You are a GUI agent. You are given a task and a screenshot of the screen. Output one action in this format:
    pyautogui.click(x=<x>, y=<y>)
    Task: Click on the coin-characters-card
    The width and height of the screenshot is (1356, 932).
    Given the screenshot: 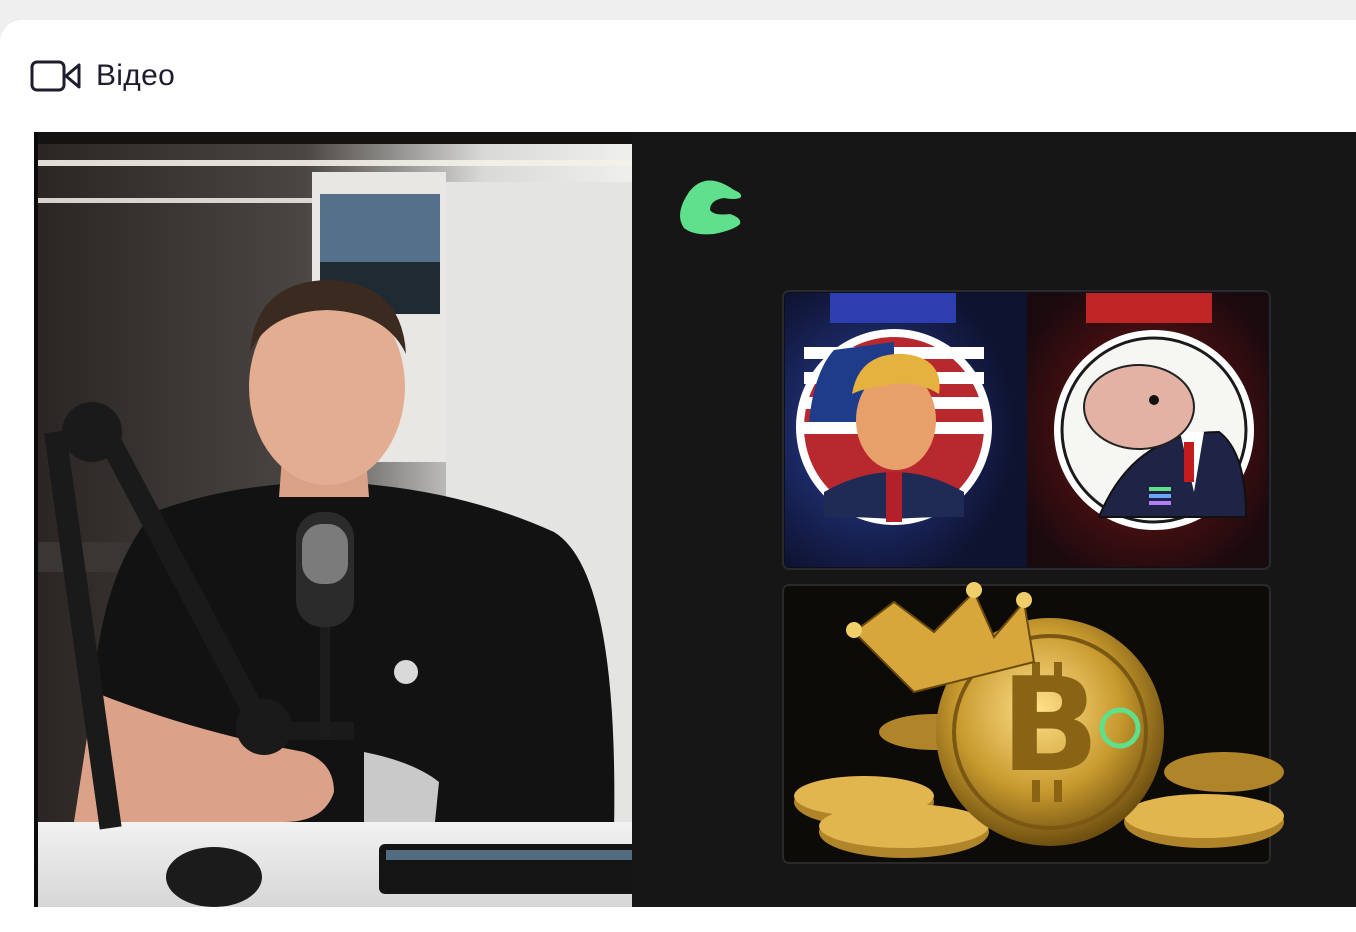 What is the action you would take?
    pyautogui.click(x=1026, y=430)
    